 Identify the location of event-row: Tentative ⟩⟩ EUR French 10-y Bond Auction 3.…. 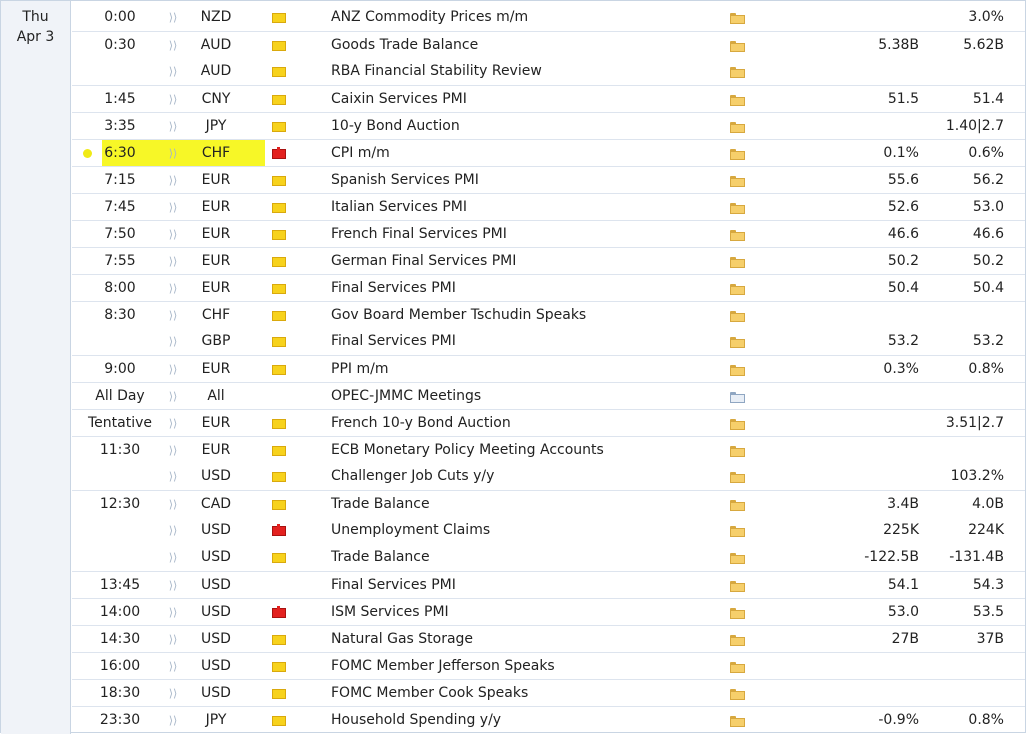
(548, 422).